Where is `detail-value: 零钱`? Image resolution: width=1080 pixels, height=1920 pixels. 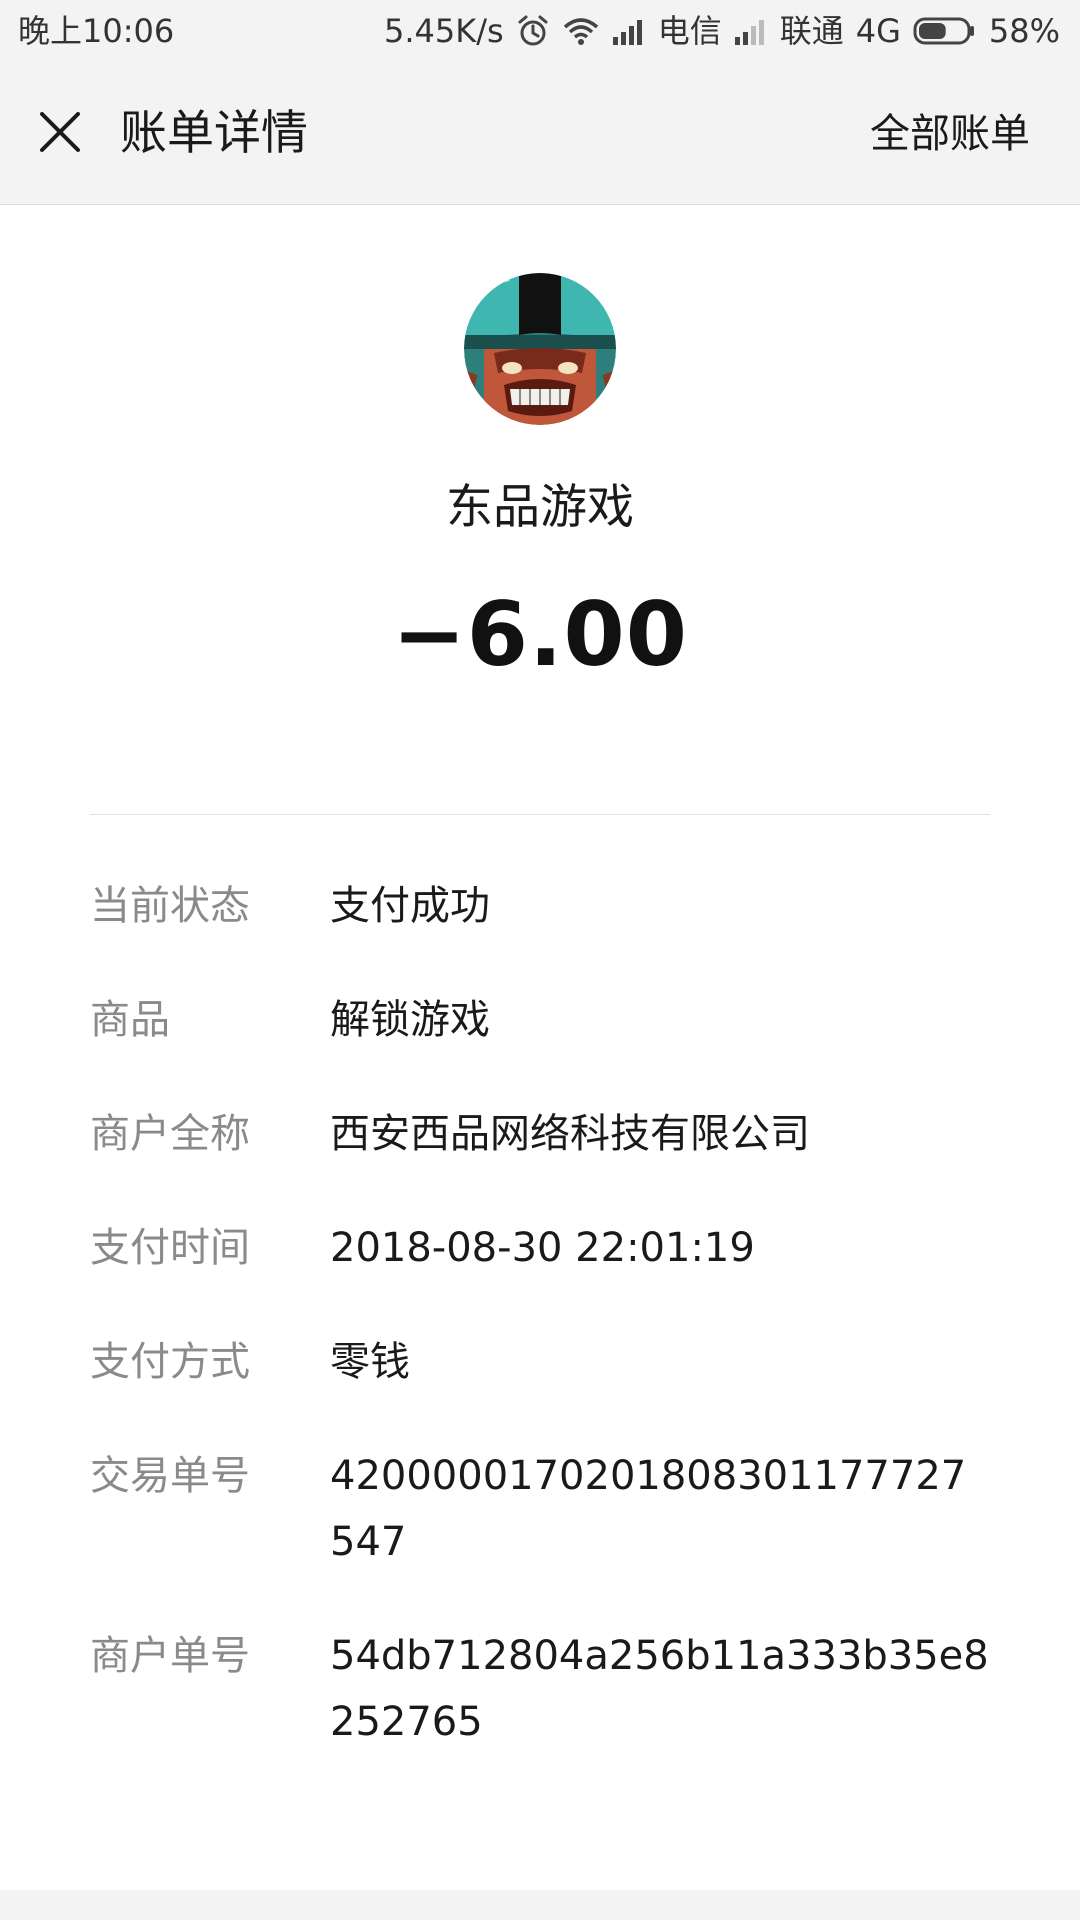 detail-value: 零钱 is located at coordinates (370, 1362).